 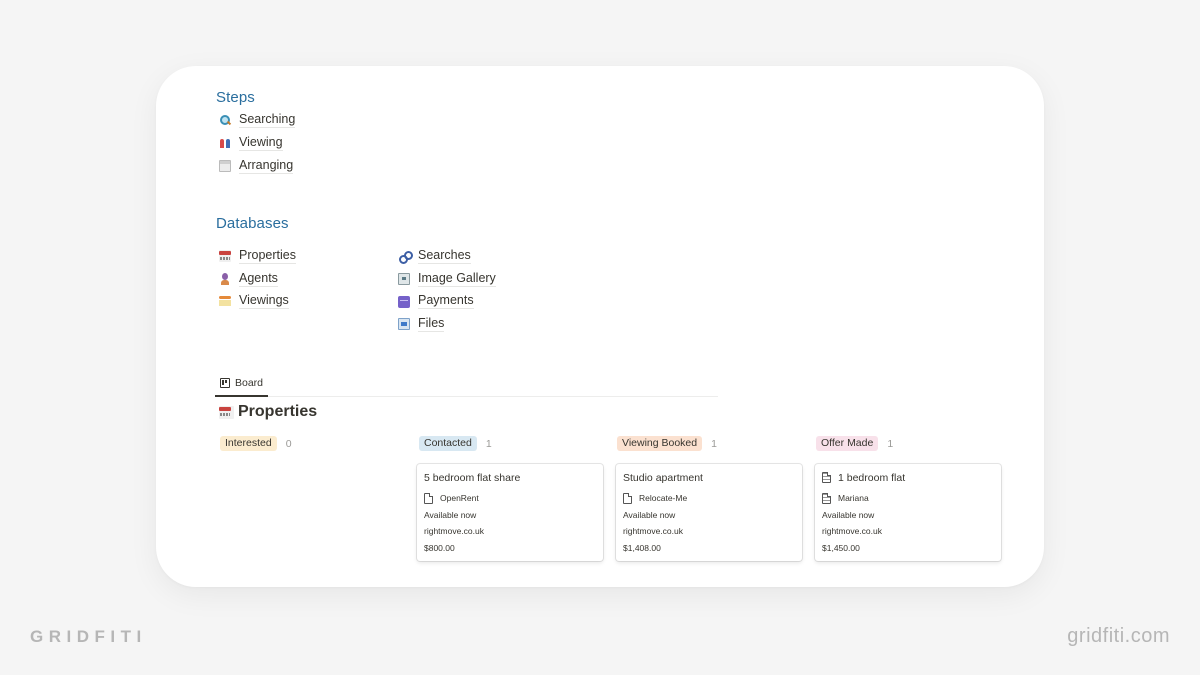 I want to click on database-link-properties: Properties, so click(x=257, y=256).